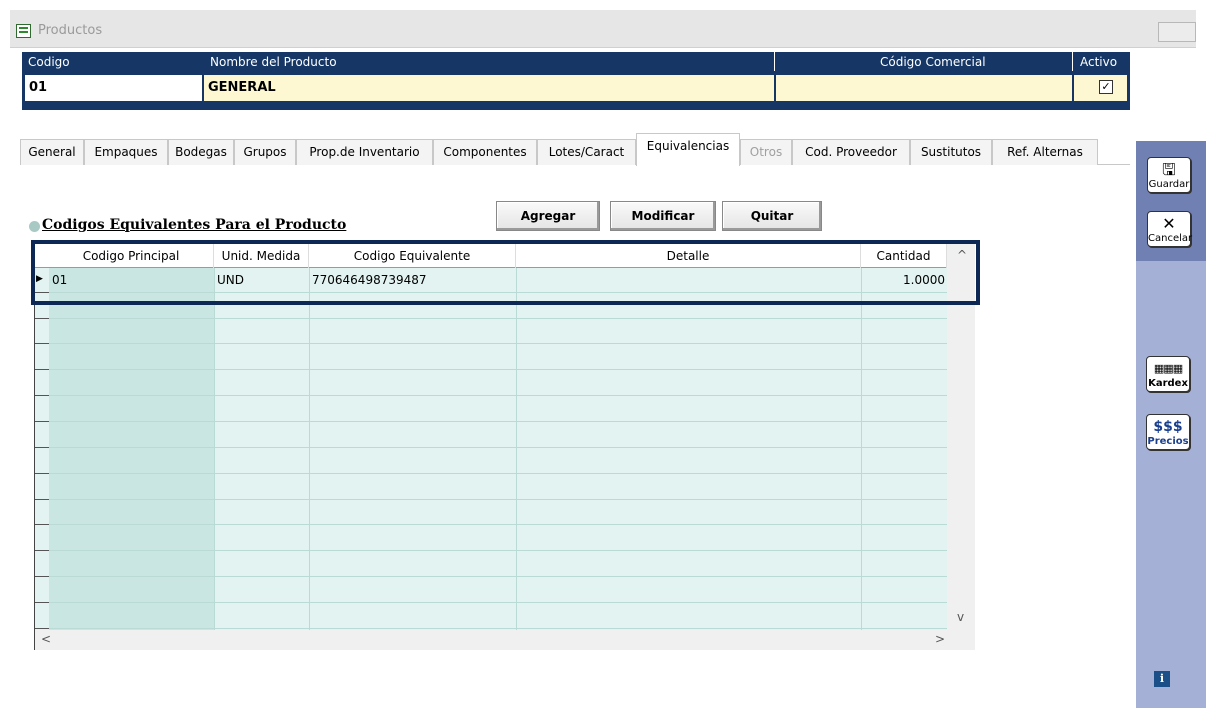 This screenshot has width=1206, height=708. Describe the element at coordinates (688, 149) in the screenshot. I see `tab-equivalencias: Equivalencias` at that location.